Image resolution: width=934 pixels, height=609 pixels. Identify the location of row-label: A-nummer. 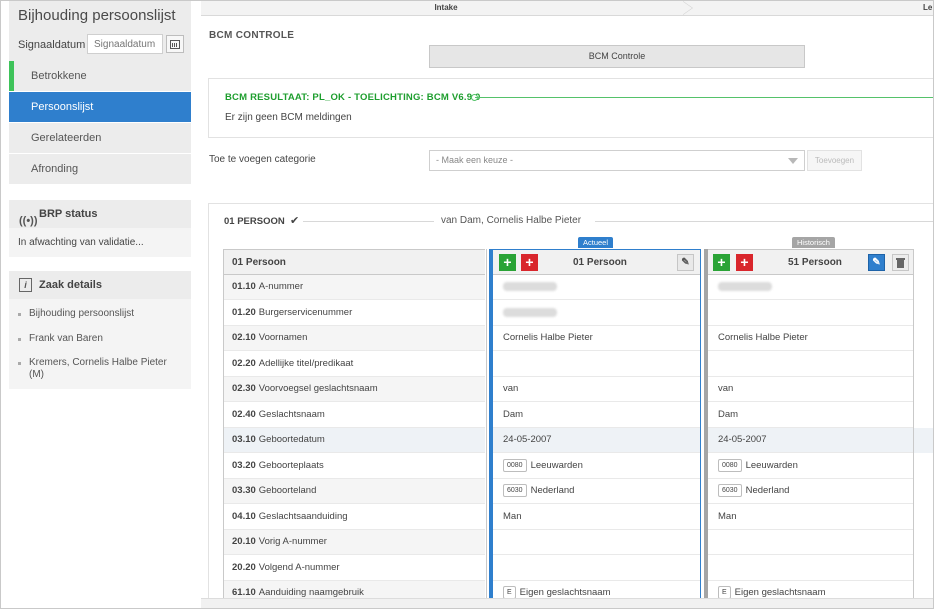
(281, 286).